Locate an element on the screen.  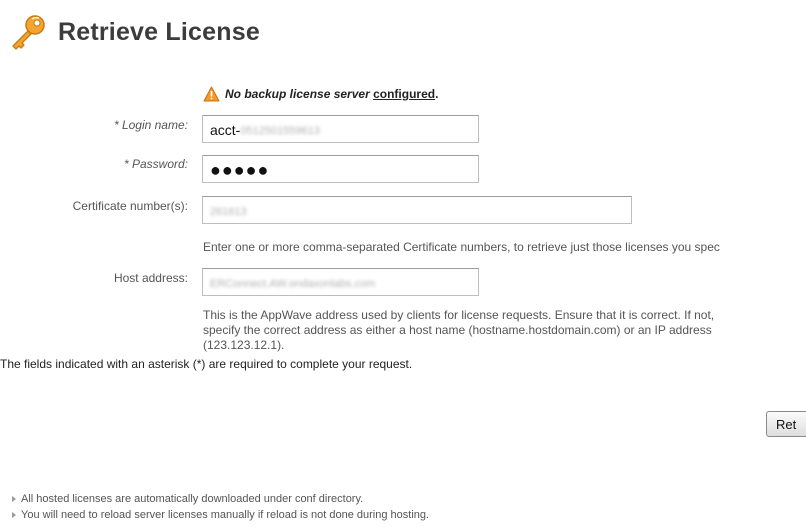
login-name-value-prefix: acct- is located at coordinates (225, 130).